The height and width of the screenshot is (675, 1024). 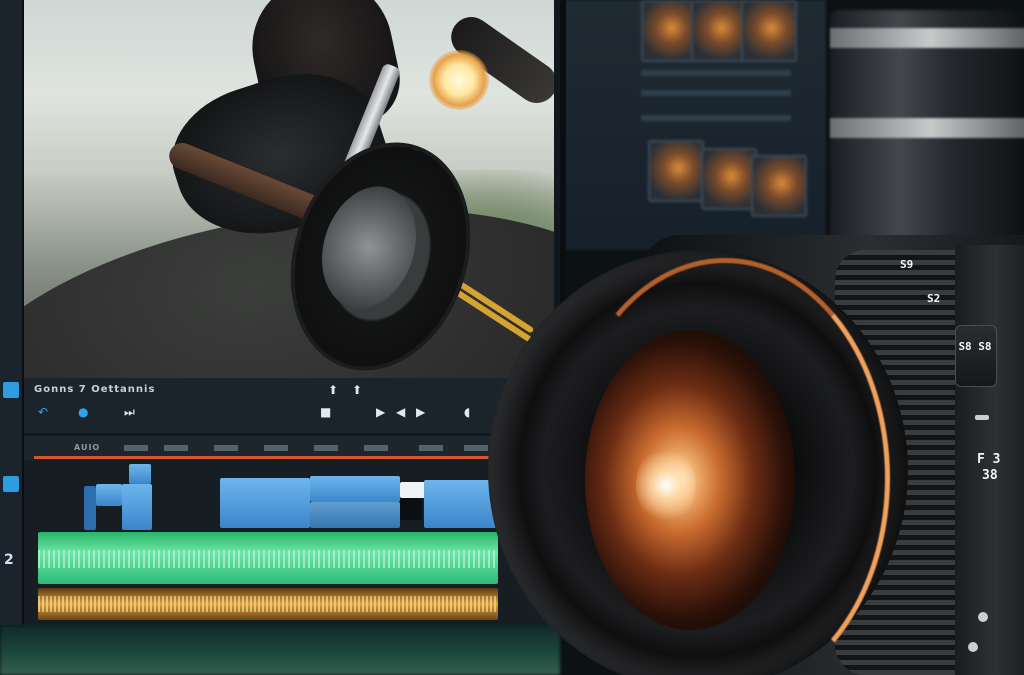 I want to click on clip-name: Gonns 7 Oettannis, so click(x=95, y=389).